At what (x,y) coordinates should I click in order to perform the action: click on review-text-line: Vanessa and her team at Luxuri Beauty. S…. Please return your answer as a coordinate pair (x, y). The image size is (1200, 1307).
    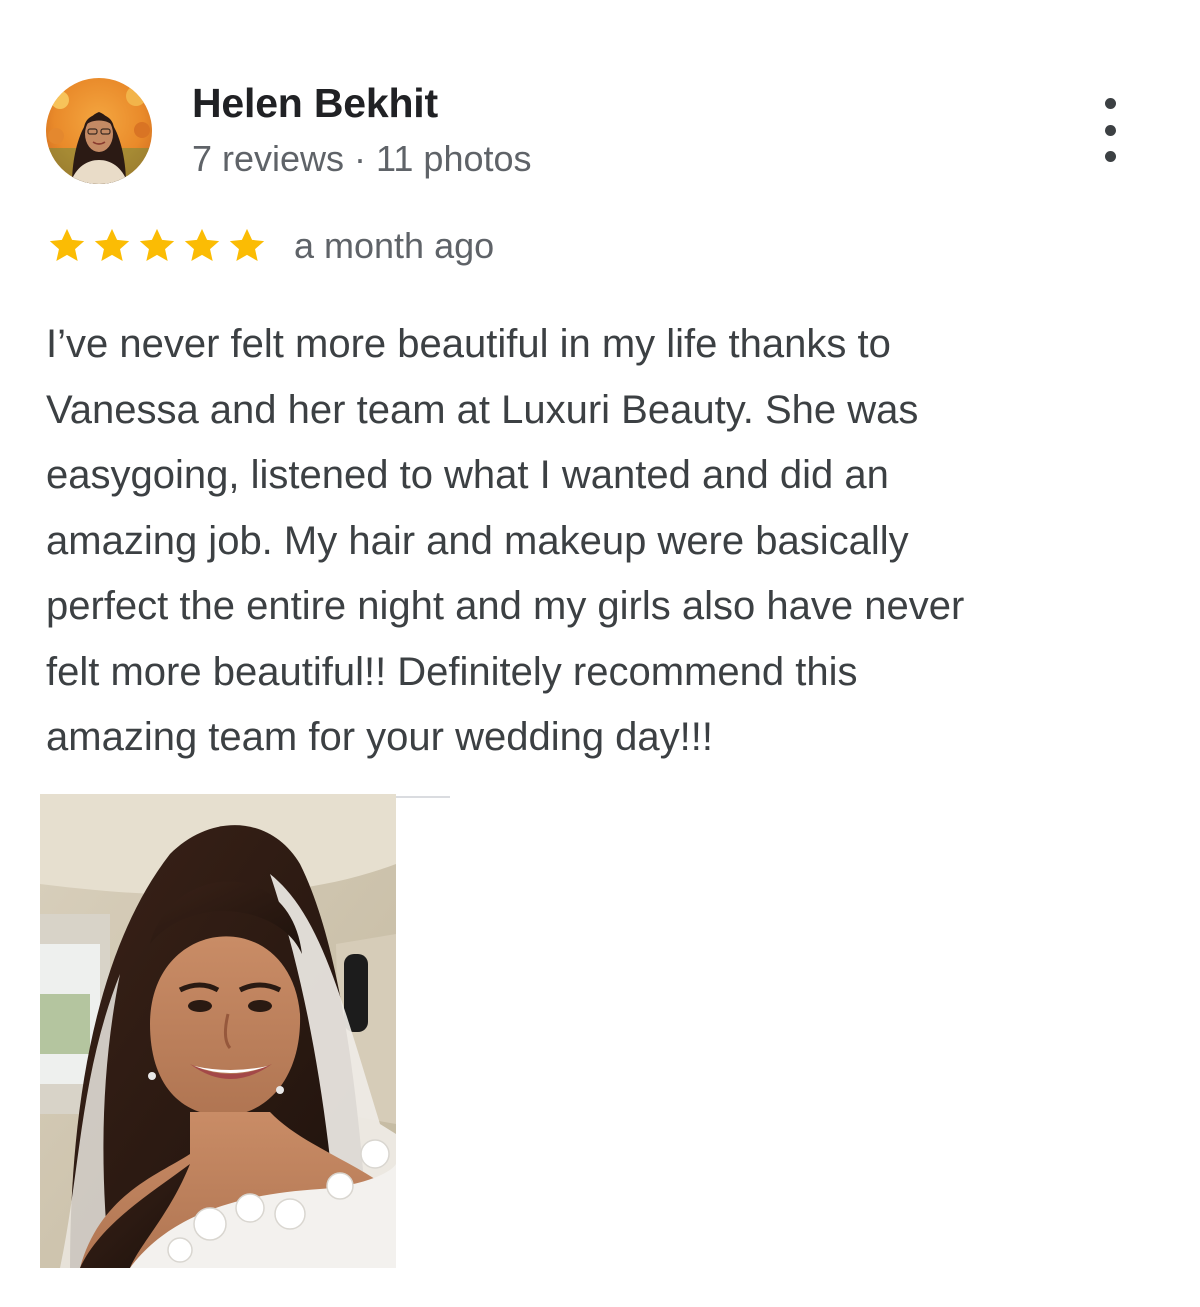
    Looking at the image, I should click on (482, 409).